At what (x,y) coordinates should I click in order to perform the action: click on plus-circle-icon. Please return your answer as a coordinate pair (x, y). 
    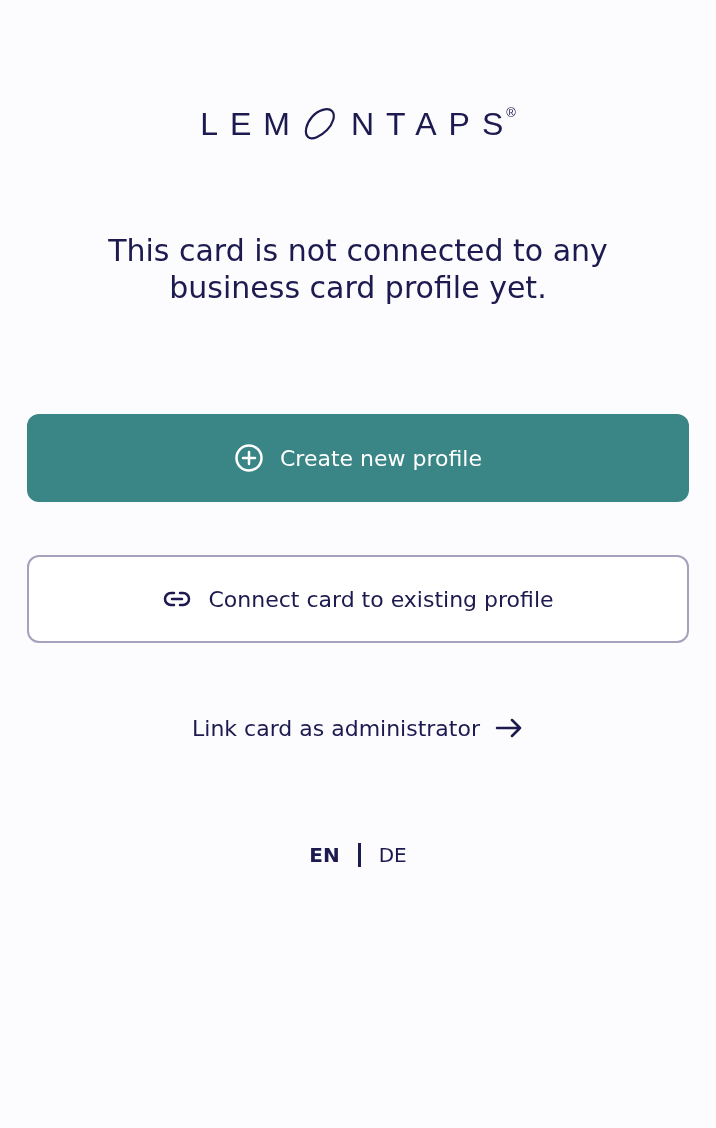
    Looking at the image, I should click on (248, 458).